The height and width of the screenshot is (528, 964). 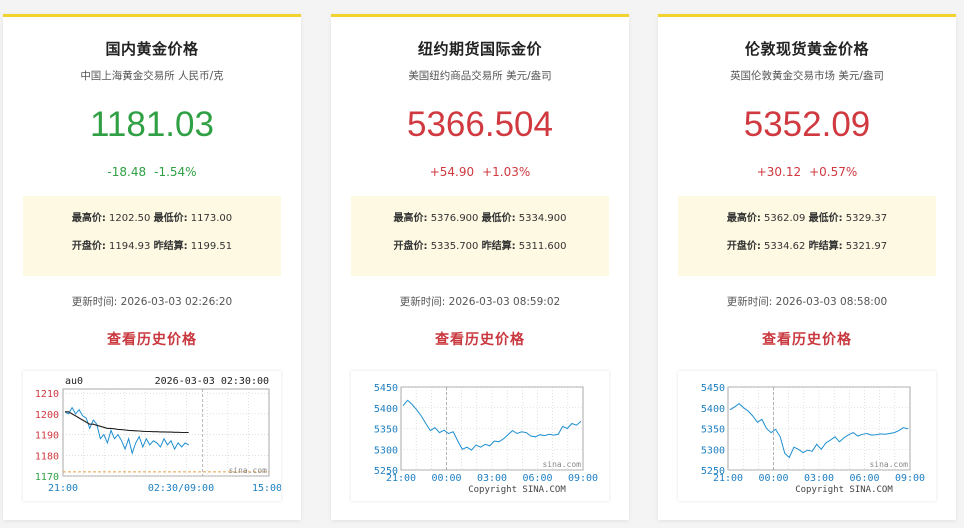 What do you see at coordinates (152, 76) in the screenshot?
I see `card-subtitle: 中国上海黄金交易所 人民币/克` at bounding box center [152, 76].